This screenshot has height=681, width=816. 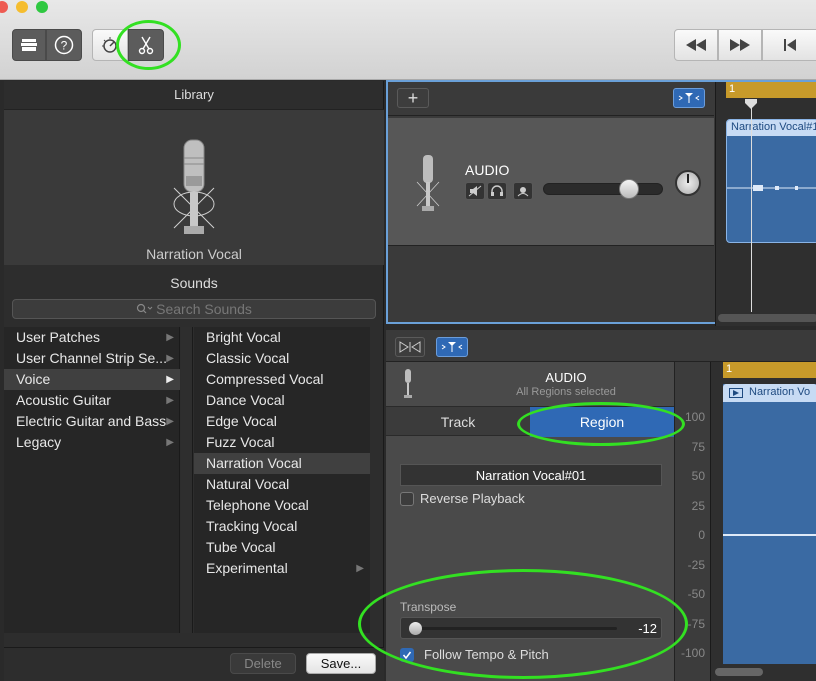 What do you see at coordinates (243, 337) in the screenshot?
I see `patch-label: Bright Vocal` at bounding box center [243, 337].